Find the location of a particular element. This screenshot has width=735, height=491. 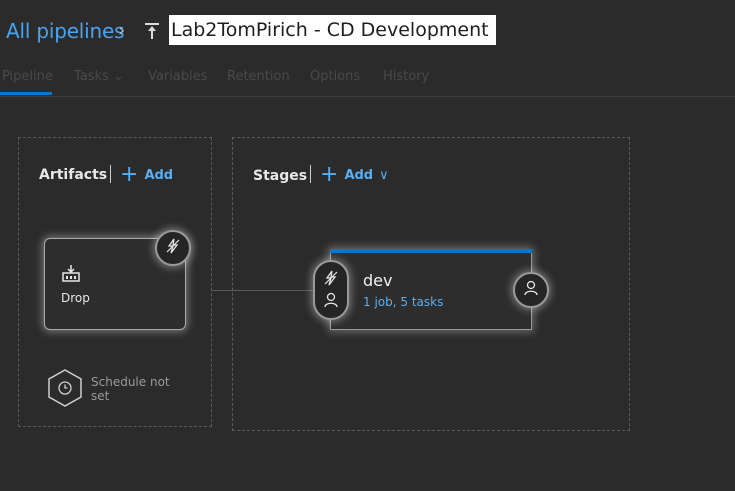

stage-status-bar is located at coordinates (431, 251).